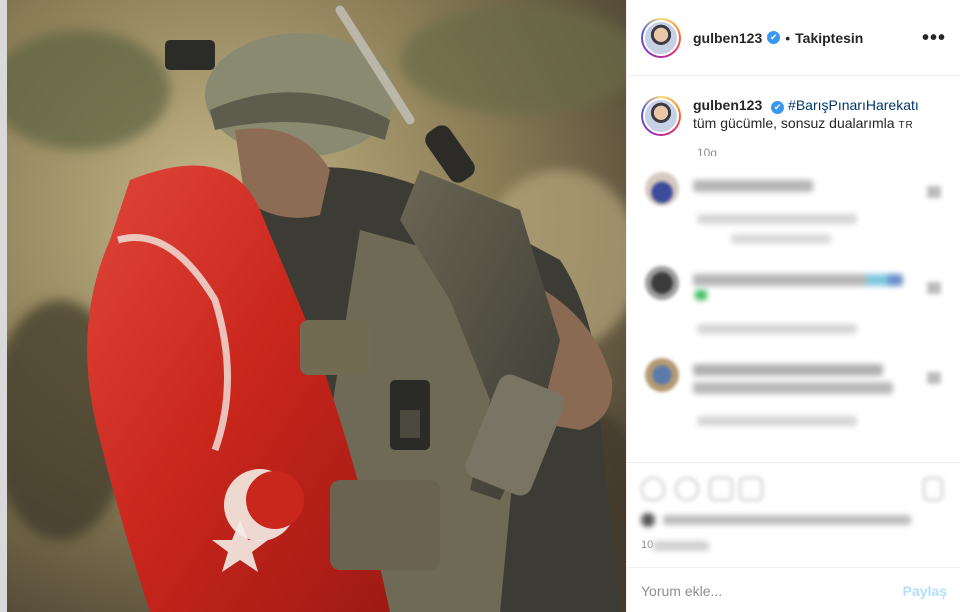 This screenshot has height=612, width=960. What do you see at coordinates (707, 151) in the screenshot?
I see `caption-time: 10g` at bounding box center [707, 151].